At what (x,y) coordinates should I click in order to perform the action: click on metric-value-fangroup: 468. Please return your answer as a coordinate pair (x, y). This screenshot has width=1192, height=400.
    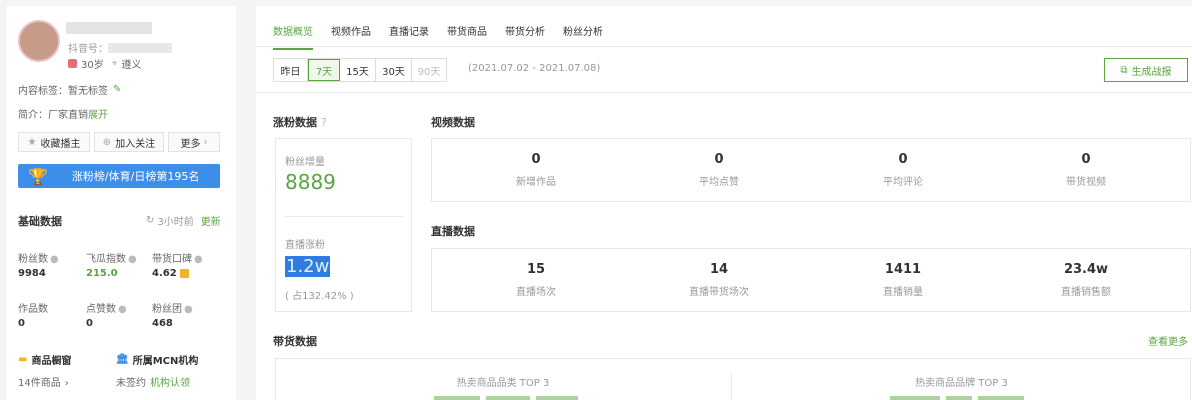
    Looking at the image, I should click on (162, 323).